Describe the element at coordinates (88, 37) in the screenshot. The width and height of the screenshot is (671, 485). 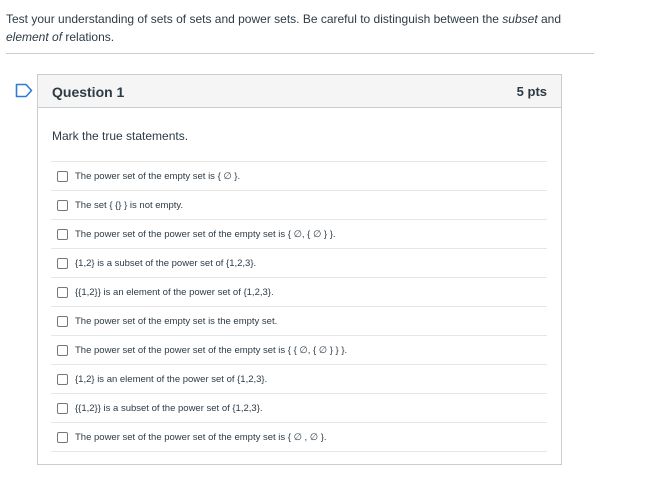
I see `instructions-text-3: relations.` at that location.